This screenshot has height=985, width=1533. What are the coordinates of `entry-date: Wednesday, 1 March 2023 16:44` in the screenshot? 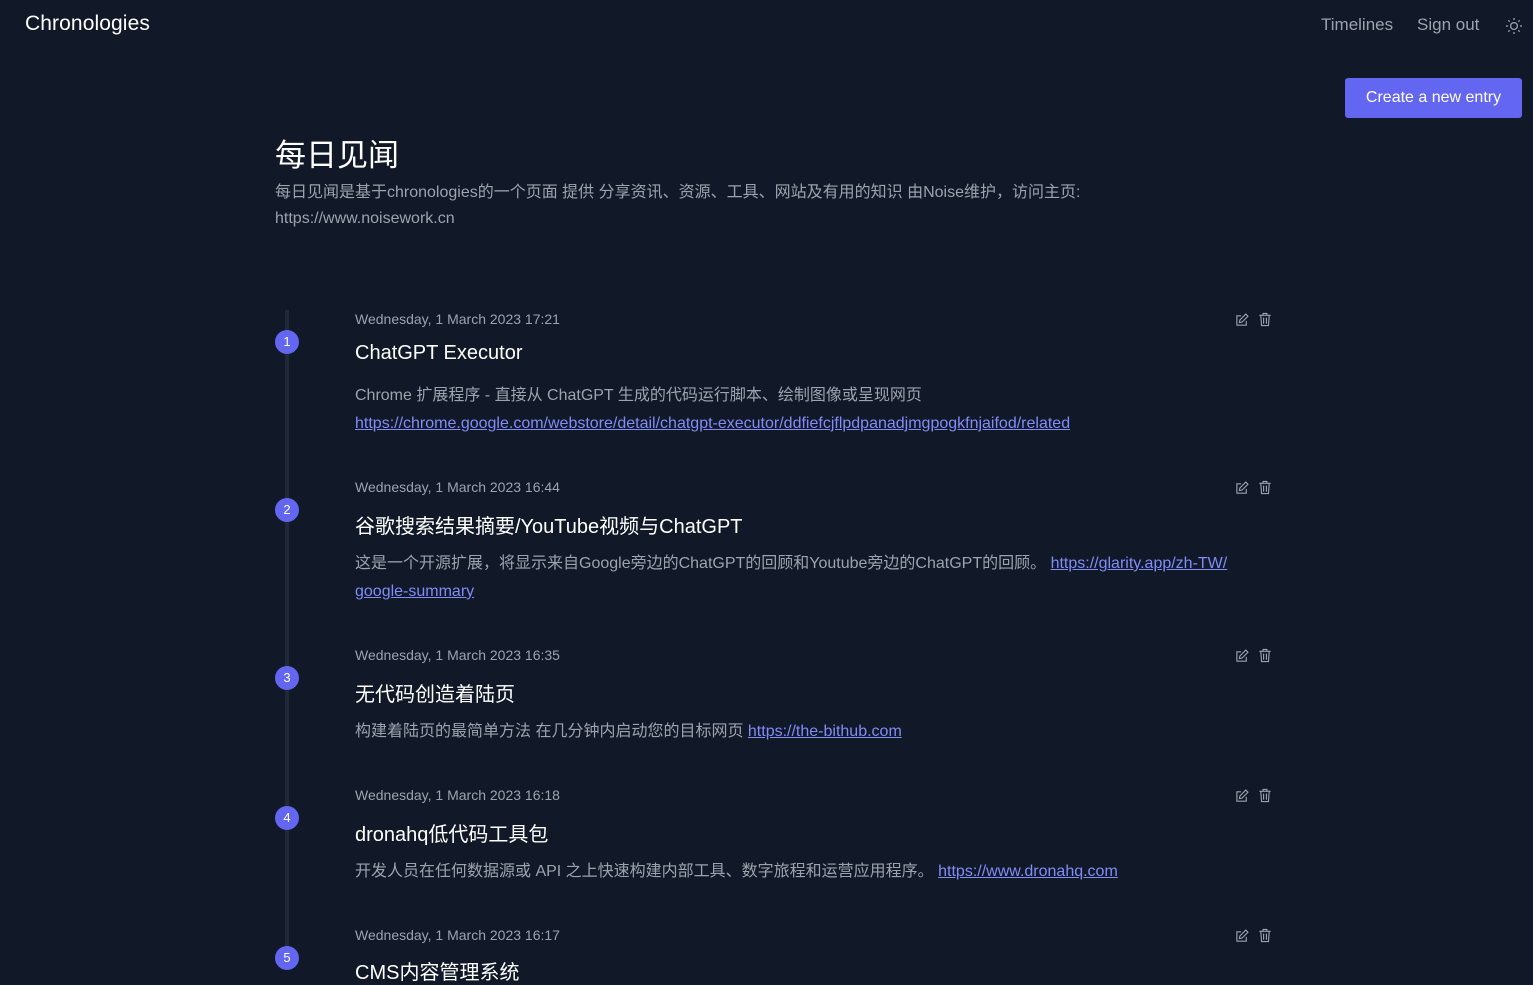 It's located at (457, 487).